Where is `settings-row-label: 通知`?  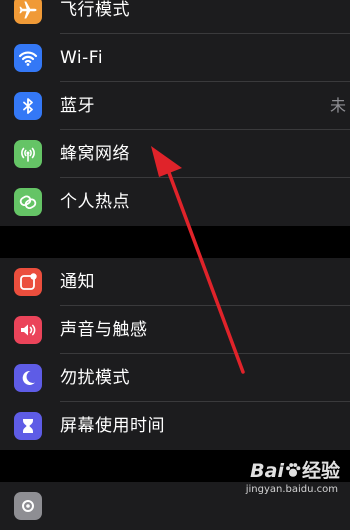
settings-row-label: 通知 is located at coordinates (77, 282).